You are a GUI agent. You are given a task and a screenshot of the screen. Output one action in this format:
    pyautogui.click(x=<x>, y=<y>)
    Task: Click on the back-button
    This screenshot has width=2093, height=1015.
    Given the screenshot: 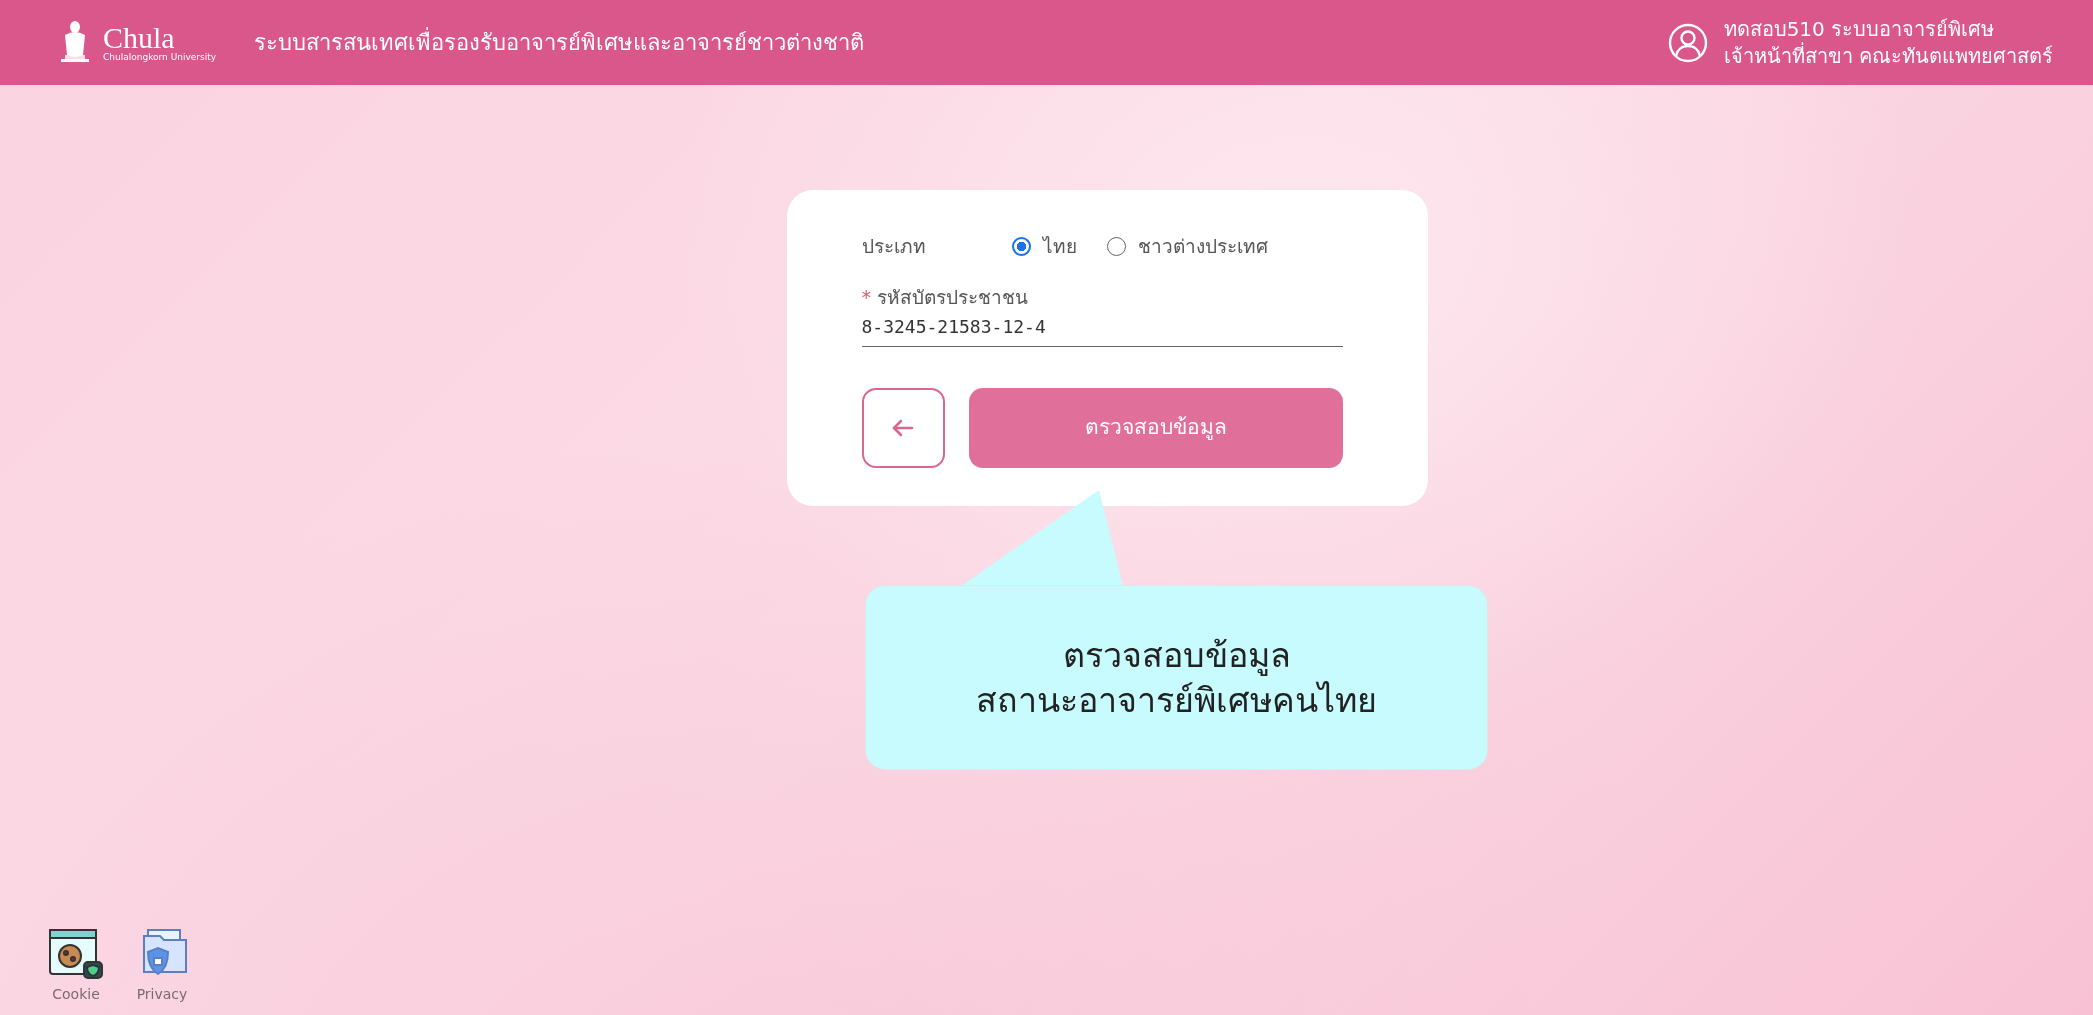 What is the action you would take?
    pyautogui.click(x=903, y=428)
    